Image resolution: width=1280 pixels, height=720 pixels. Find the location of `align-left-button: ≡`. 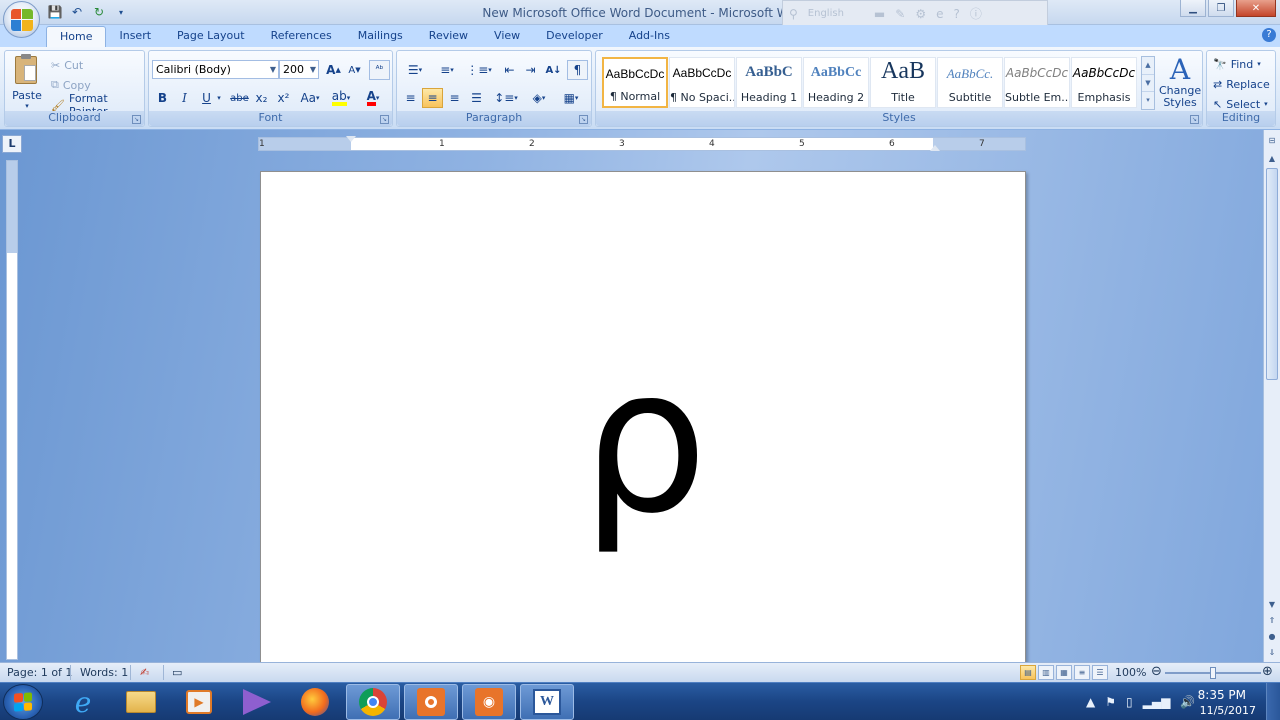

align-left-button: ≡ is located at coordinates (410, 98).